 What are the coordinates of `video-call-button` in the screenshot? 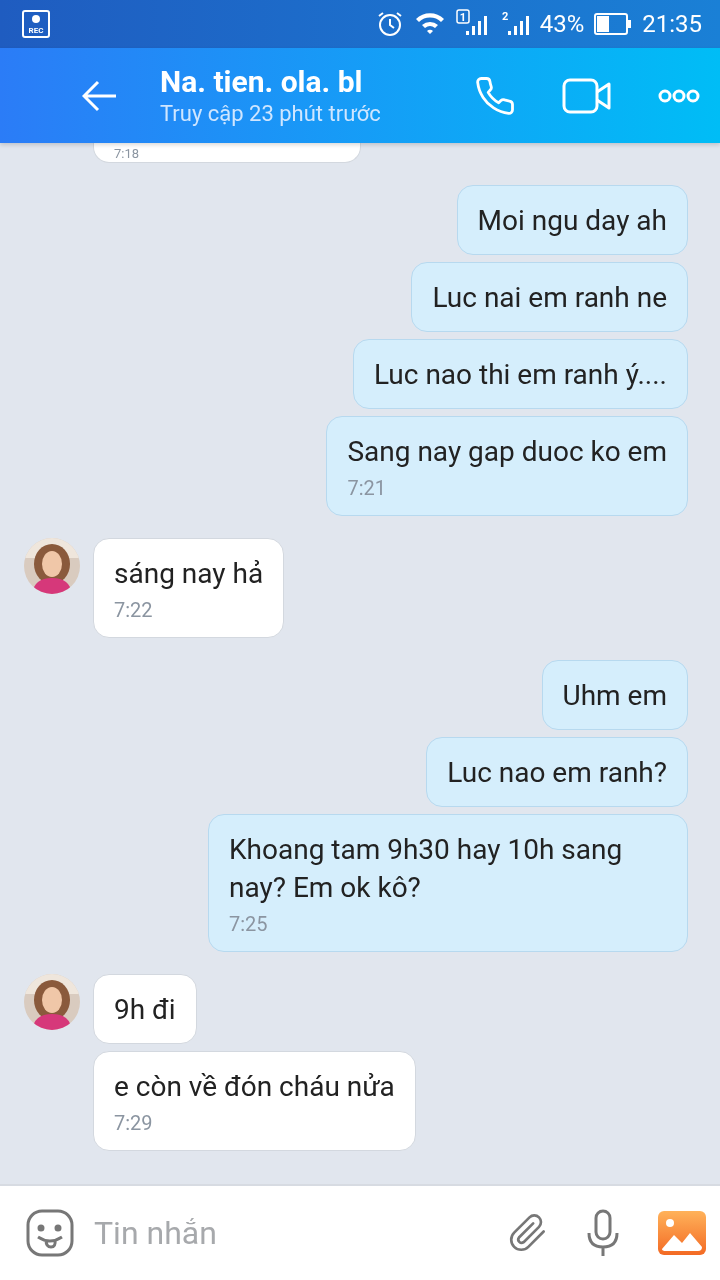 It's located at (587, 95).